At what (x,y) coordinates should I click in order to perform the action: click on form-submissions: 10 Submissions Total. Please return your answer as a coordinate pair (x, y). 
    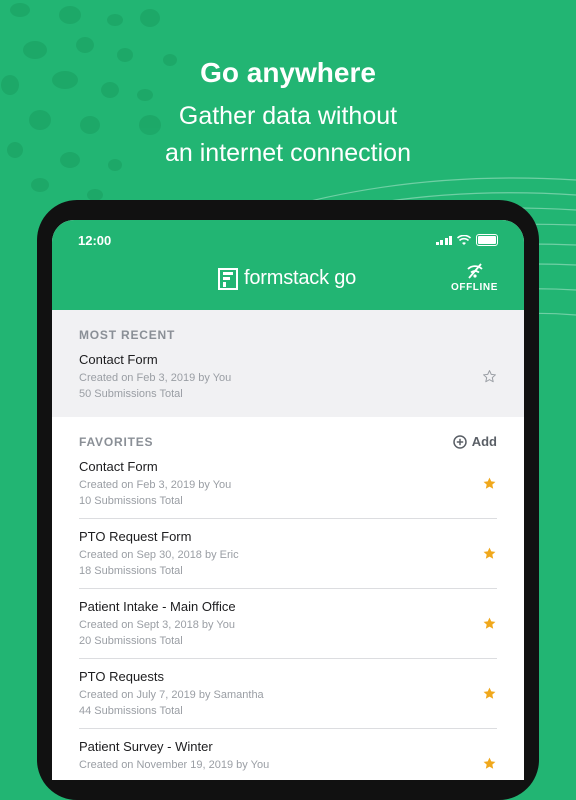
    Looking at the image, I should click on (131, 501).